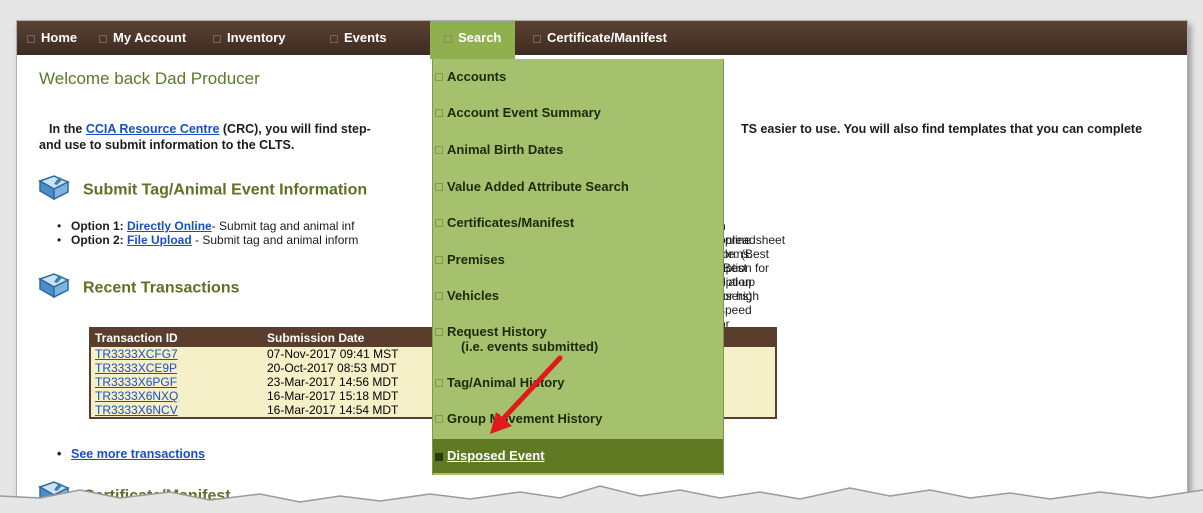 The width and height of the screenshot is (1203, 513). Describe the element at coordinates (578, 112) in the screenshot. I see `menu-item-account-event-summary: Account Event Summary` at that location.